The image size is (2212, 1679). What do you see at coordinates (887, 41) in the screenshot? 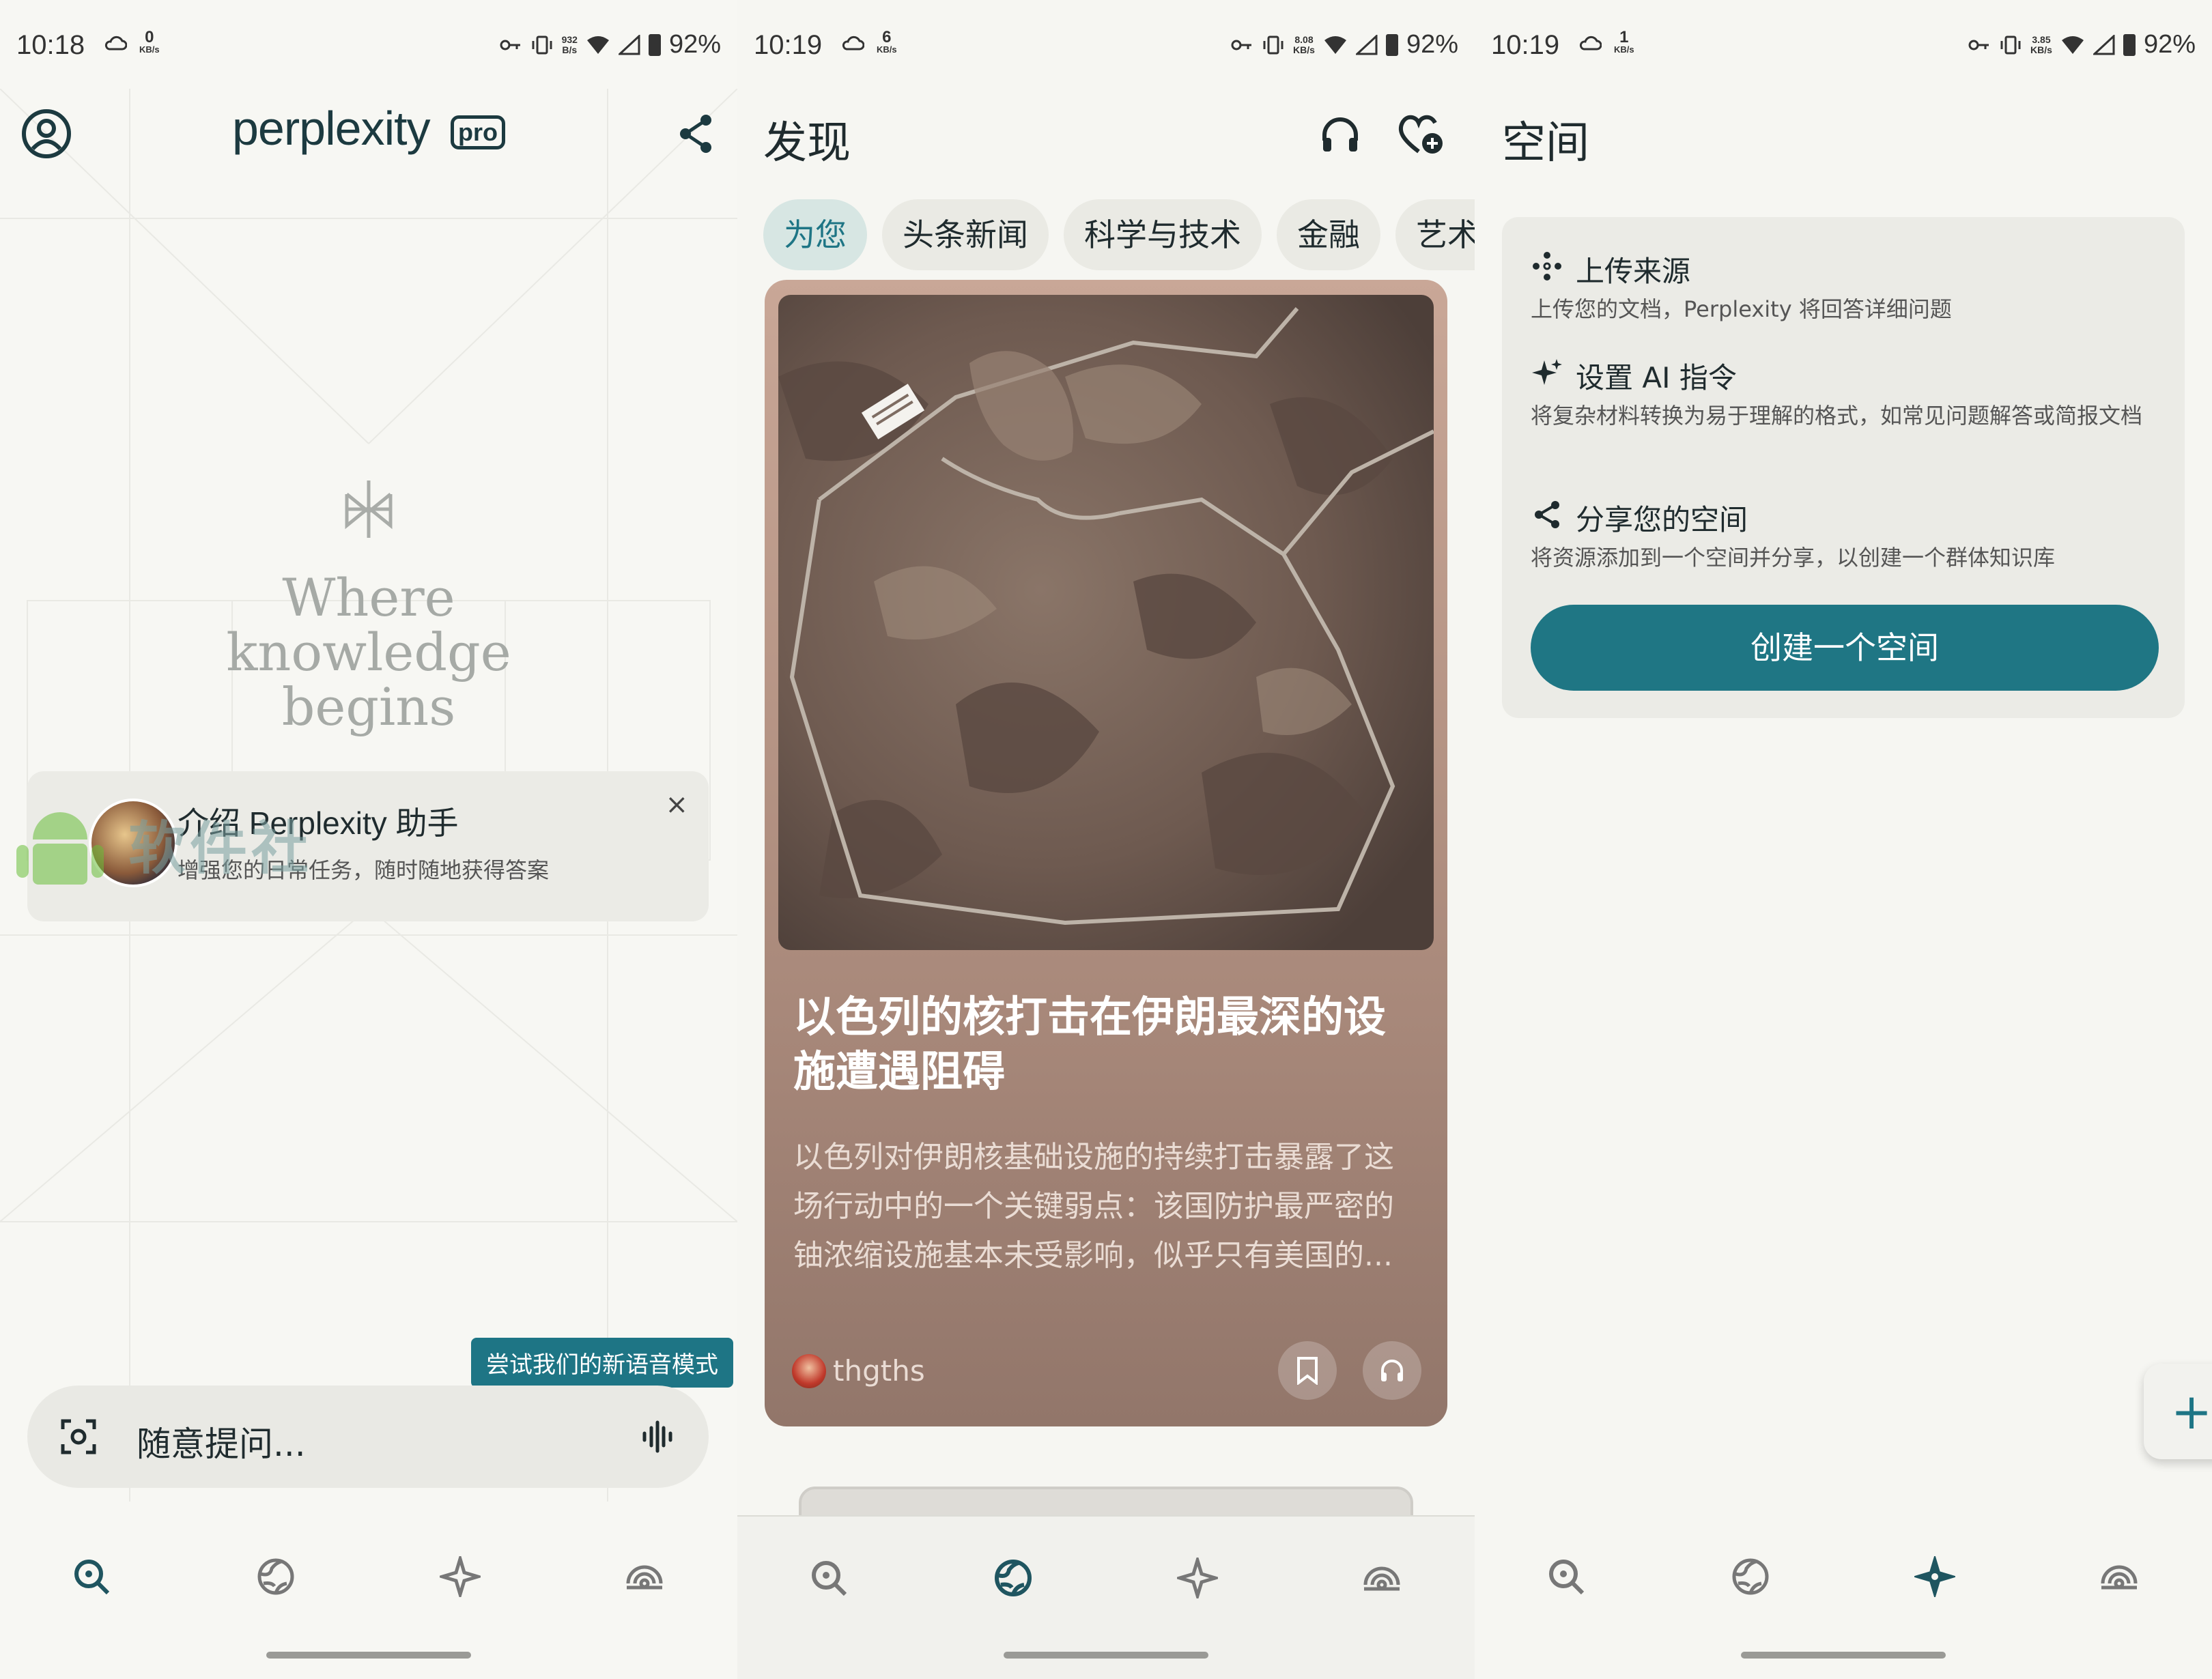
I see `net-speed: 6 KB/s` at bounding box center [887, 41].